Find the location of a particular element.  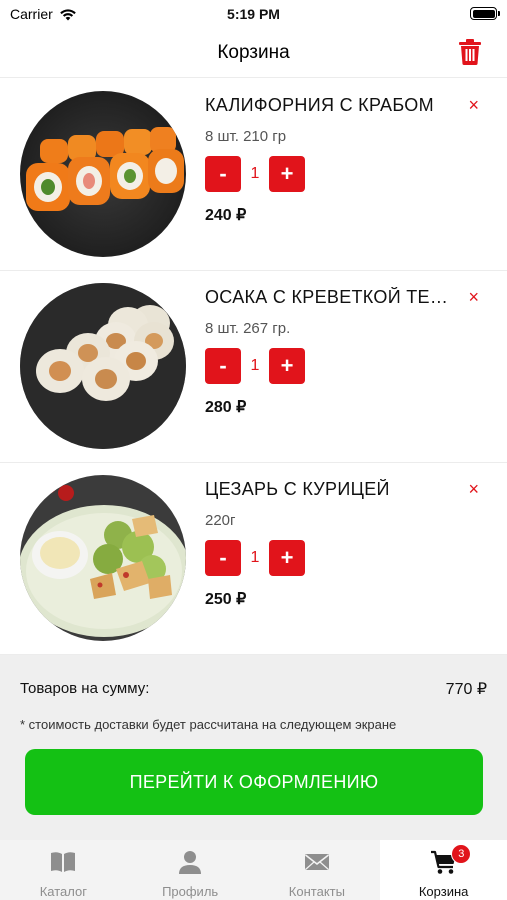

page-title: Корзина is located at coordinates (253, 52).